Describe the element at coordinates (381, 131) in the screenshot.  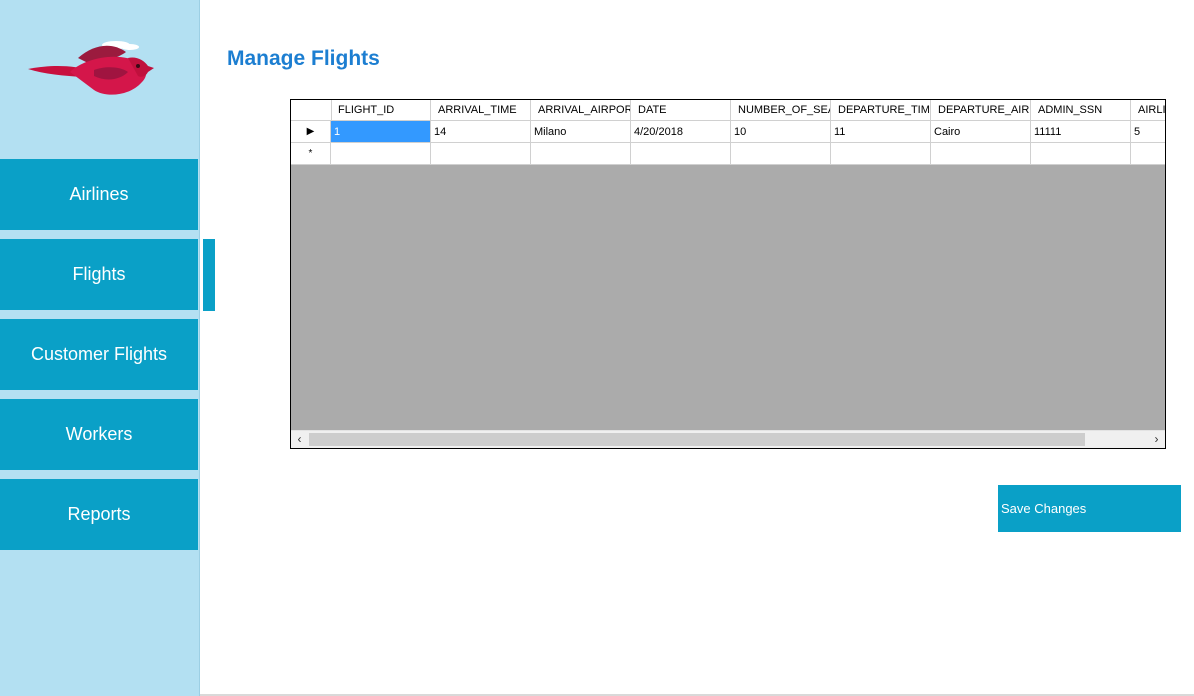
I see `table-cell: 1` at that location.